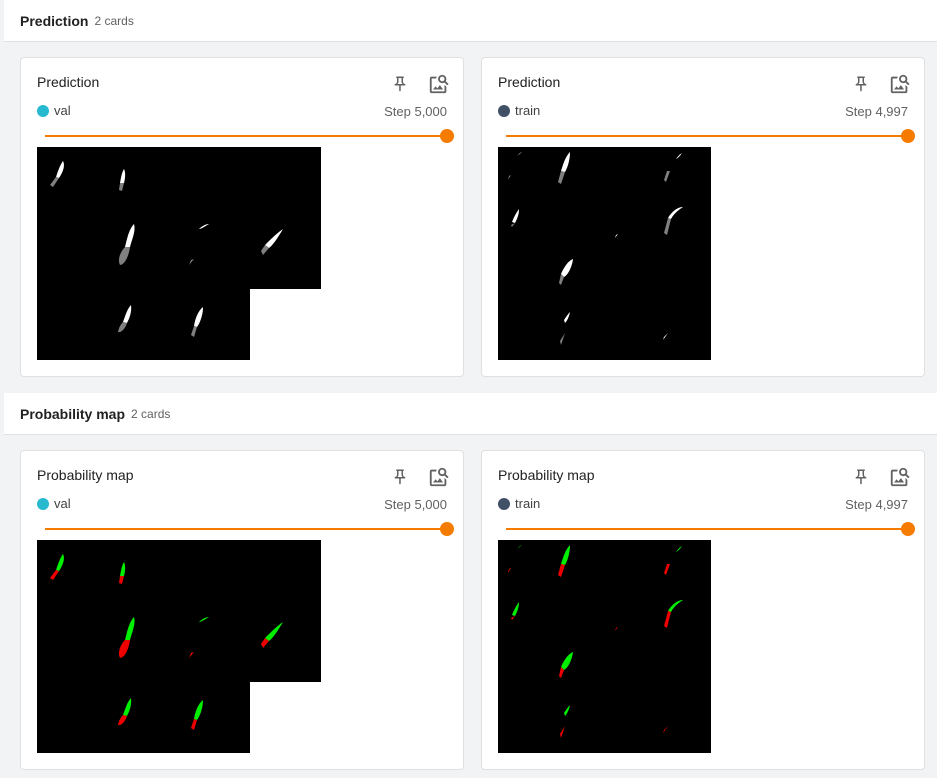 This screenshot has height=778, width=937. What do you see at coordinates (470, 21) in the screenshot?
I see `group-header-prediction: Prediction 2 cards` at bounding box center [470, 21].